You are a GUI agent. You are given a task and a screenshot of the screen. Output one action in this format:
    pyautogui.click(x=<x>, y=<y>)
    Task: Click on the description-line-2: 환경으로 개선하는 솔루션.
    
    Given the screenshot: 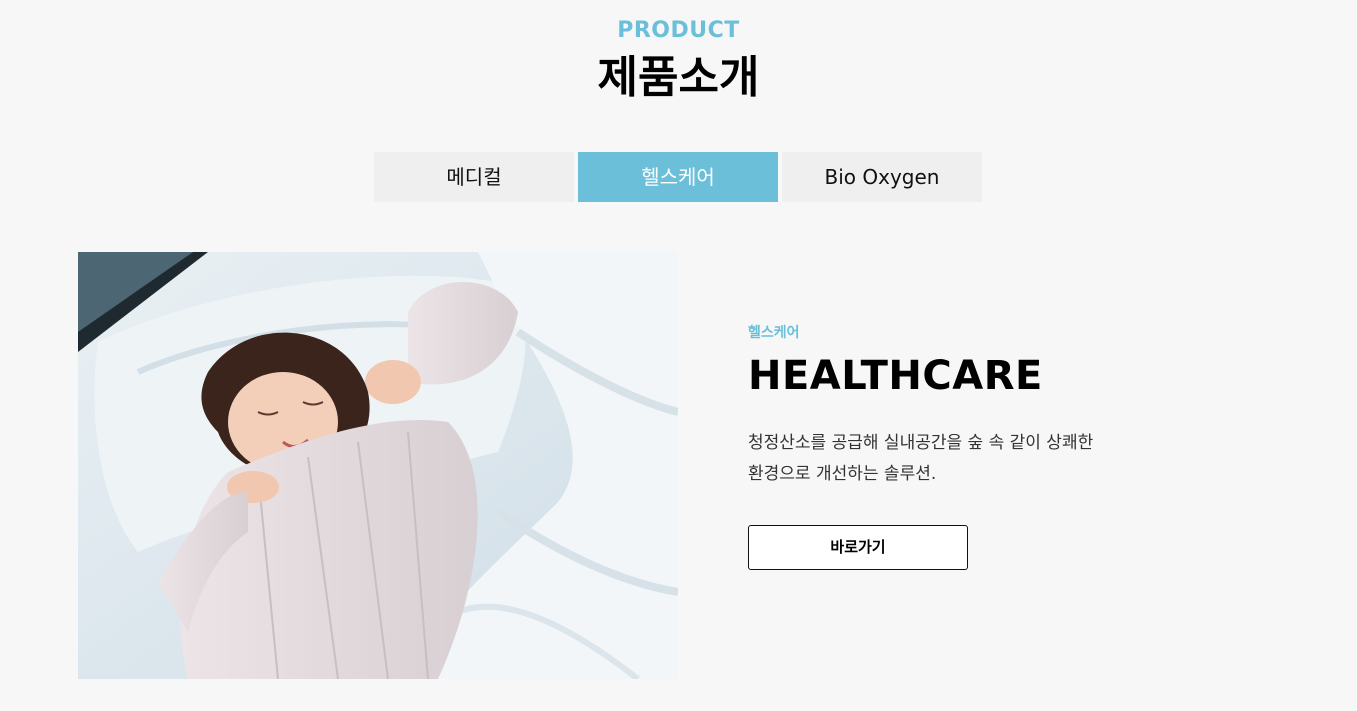 What is the action you would take?
    pyautogui.click(x=842, y=474)
    